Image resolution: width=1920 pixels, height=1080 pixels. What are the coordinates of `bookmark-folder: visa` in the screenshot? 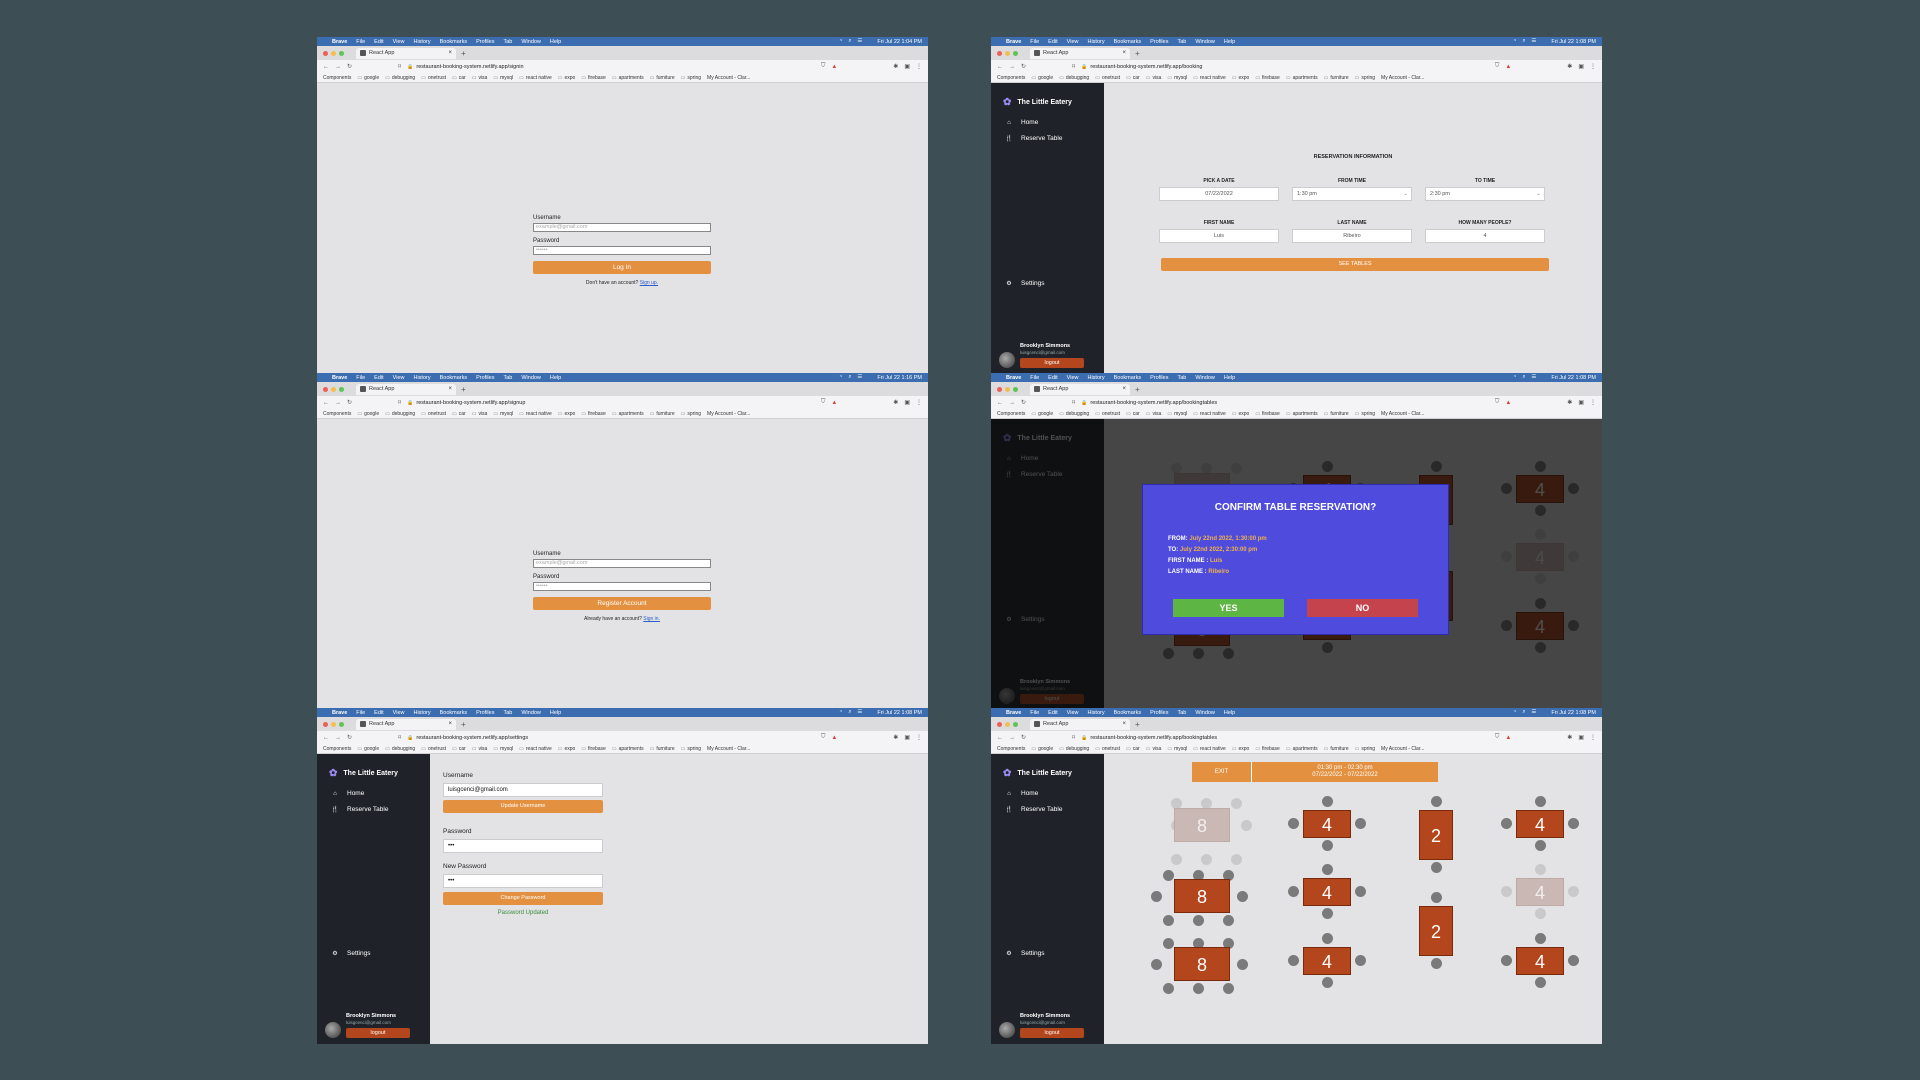 It's located at (479, 749).